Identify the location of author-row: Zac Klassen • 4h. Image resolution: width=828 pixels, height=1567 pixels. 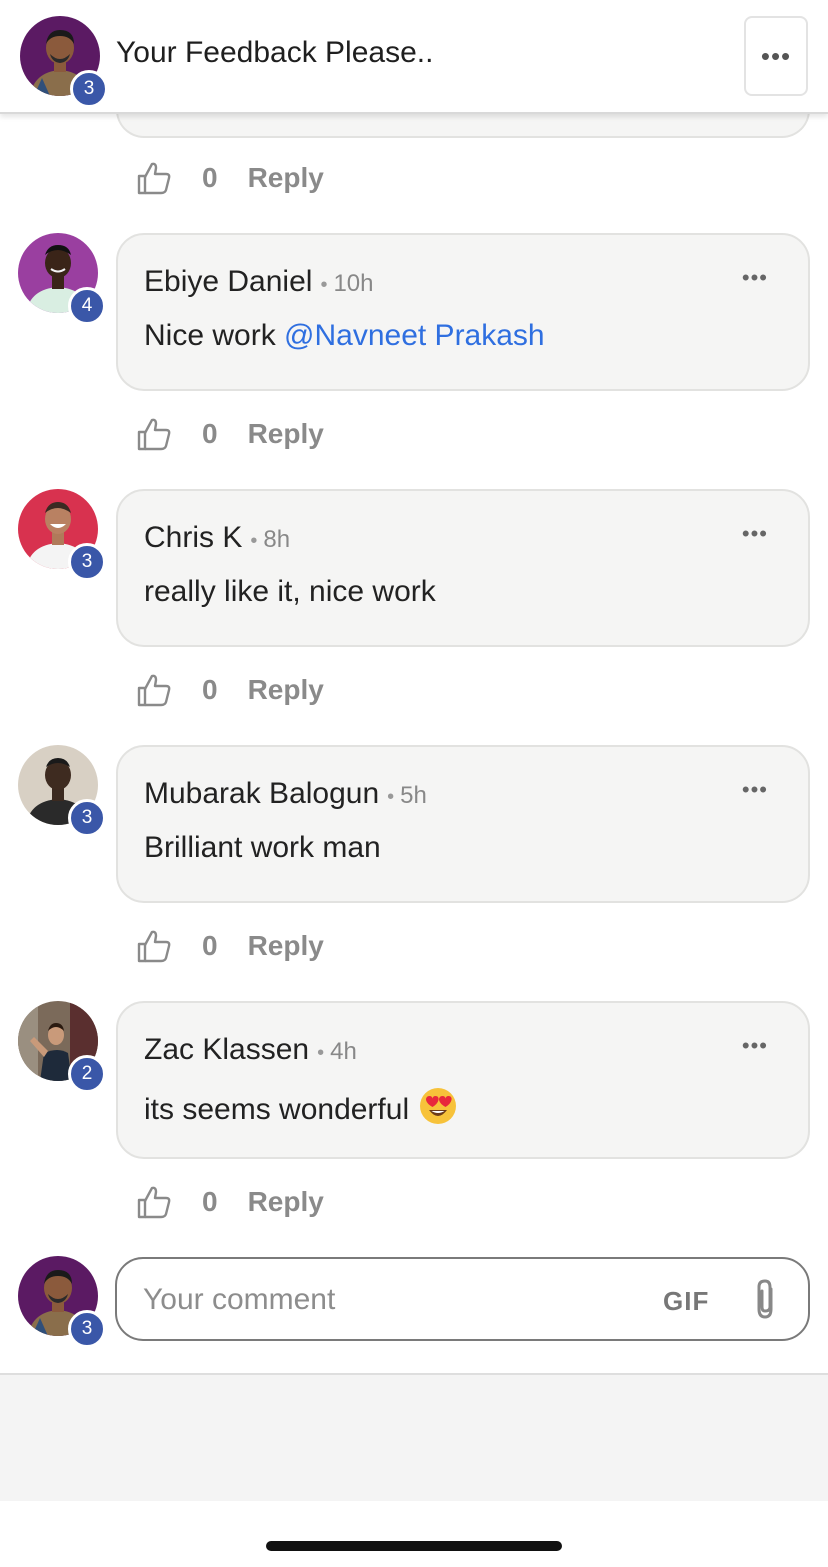
(250, 1050).